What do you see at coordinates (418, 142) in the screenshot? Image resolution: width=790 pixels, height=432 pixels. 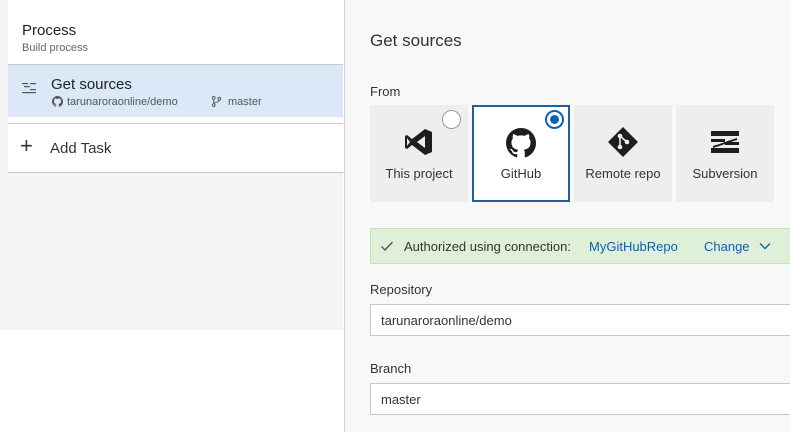 I see `visual-studio-icon` at bounding box center [418, 142].